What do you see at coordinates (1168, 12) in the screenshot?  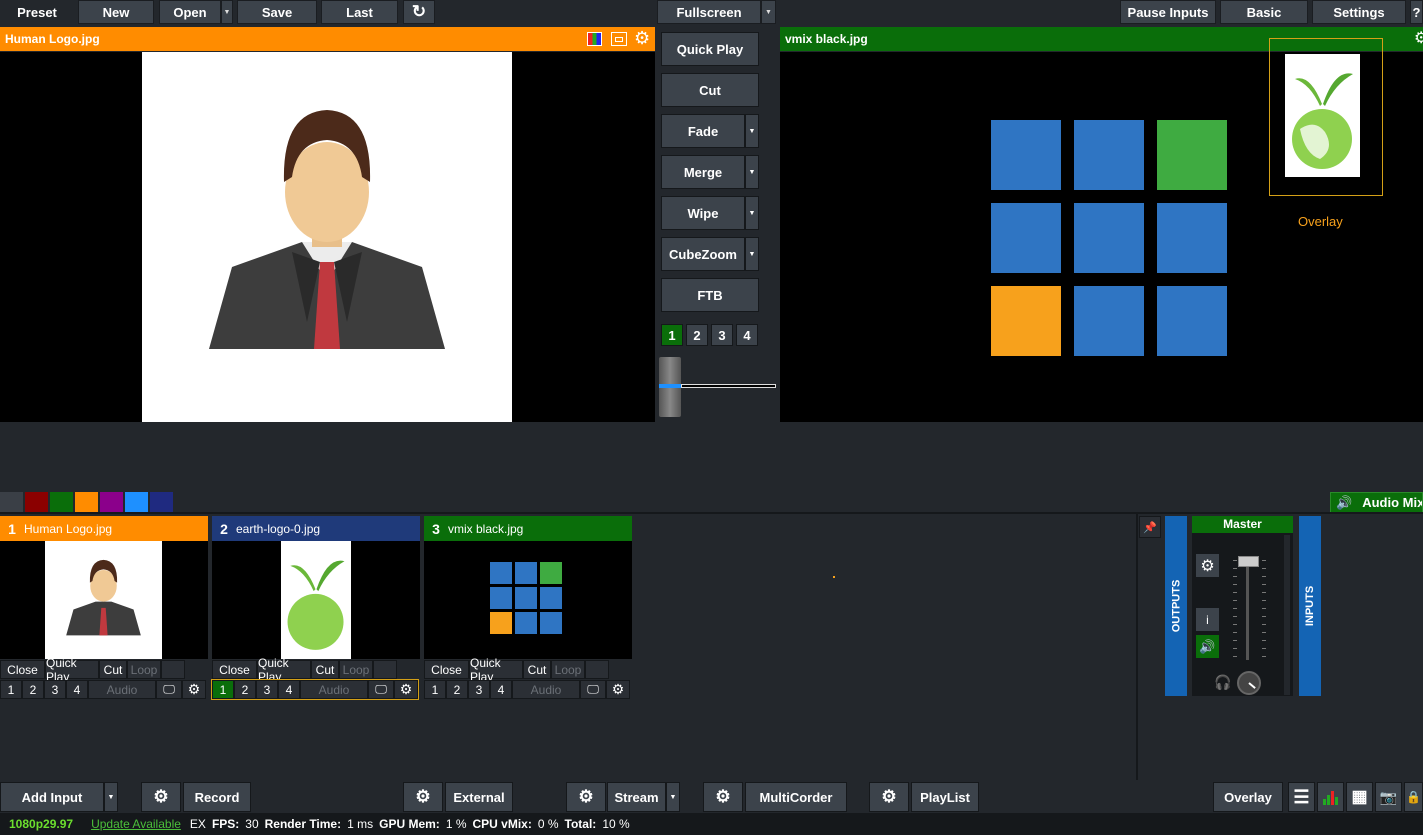 I see `pause-inputs-button: Pause Inputs` at bounding box center [1168, 12].